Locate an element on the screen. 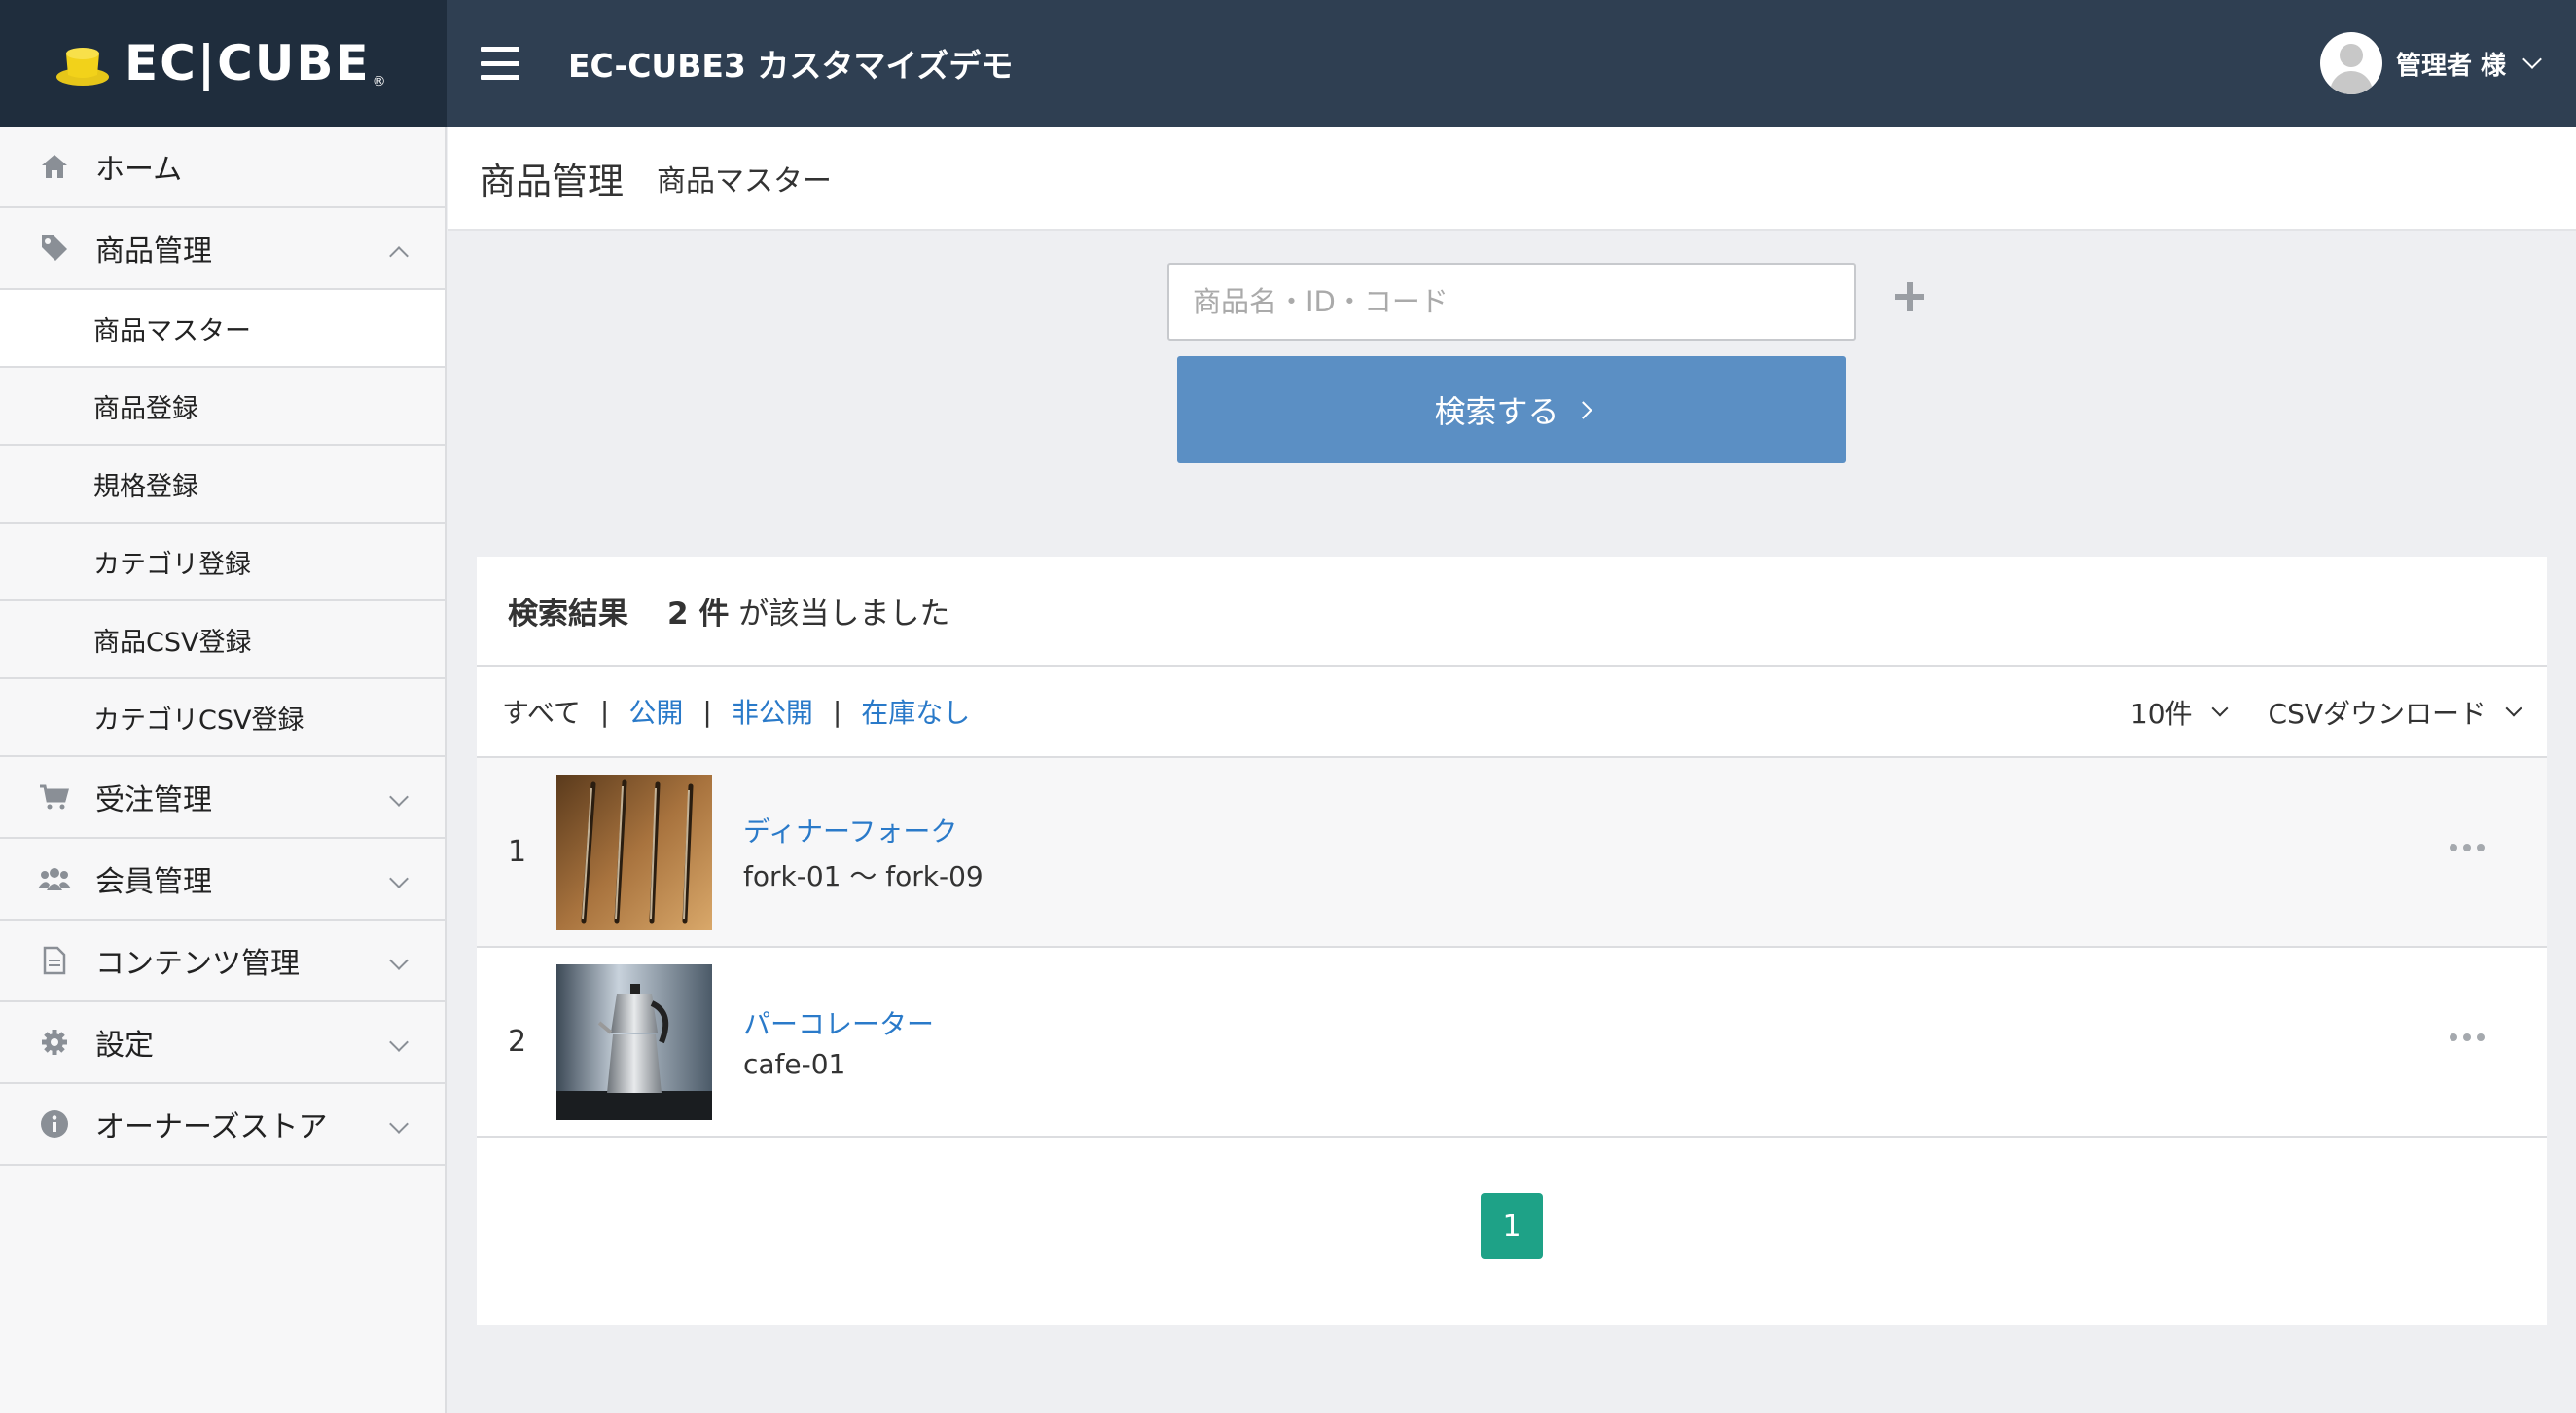  filter-public: 公開 is located at coordinates (655, 711).